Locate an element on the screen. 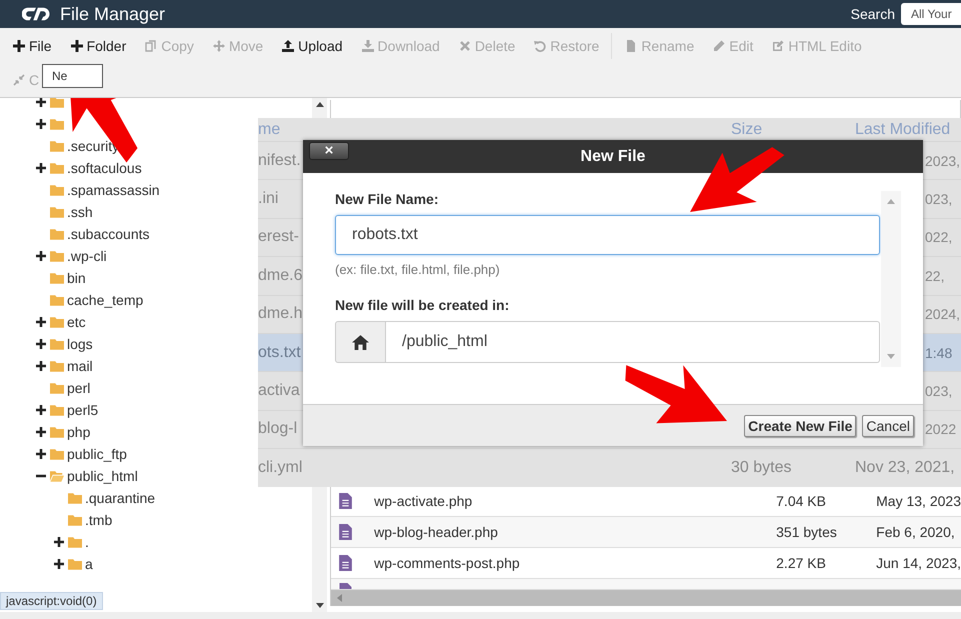  hint-text: (ex: file.txt, file.html, file.php) is located at coordinates (418, 269).